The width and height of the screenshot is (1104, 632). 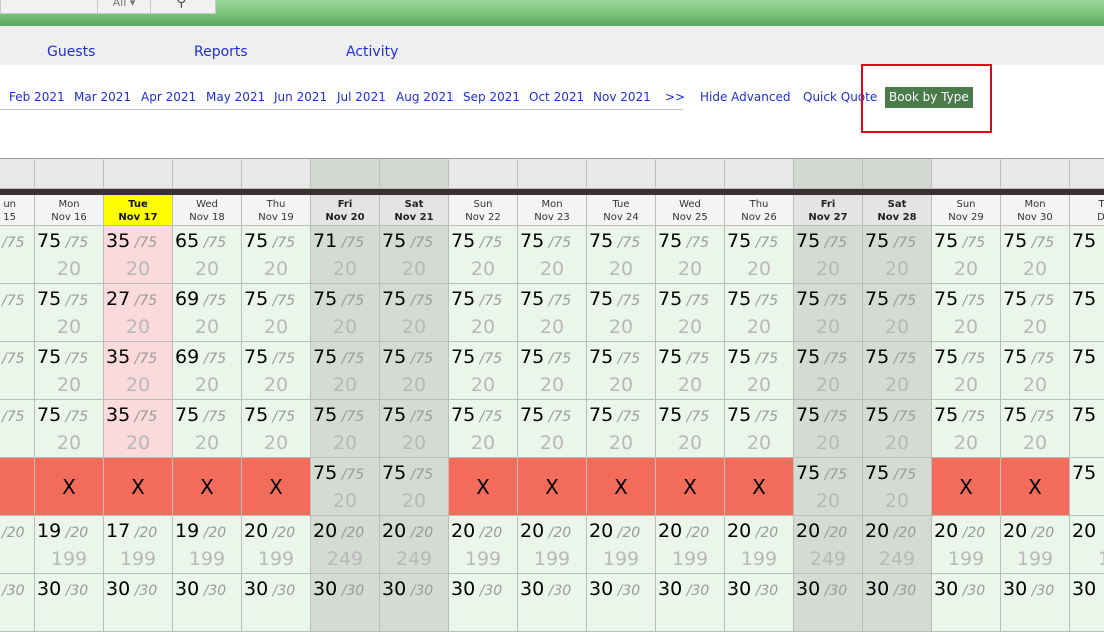 What do you see at coordinates (1087, 210) in the screenshot?
I see `day-header: Tu De` at bounding box center [1087, 210].